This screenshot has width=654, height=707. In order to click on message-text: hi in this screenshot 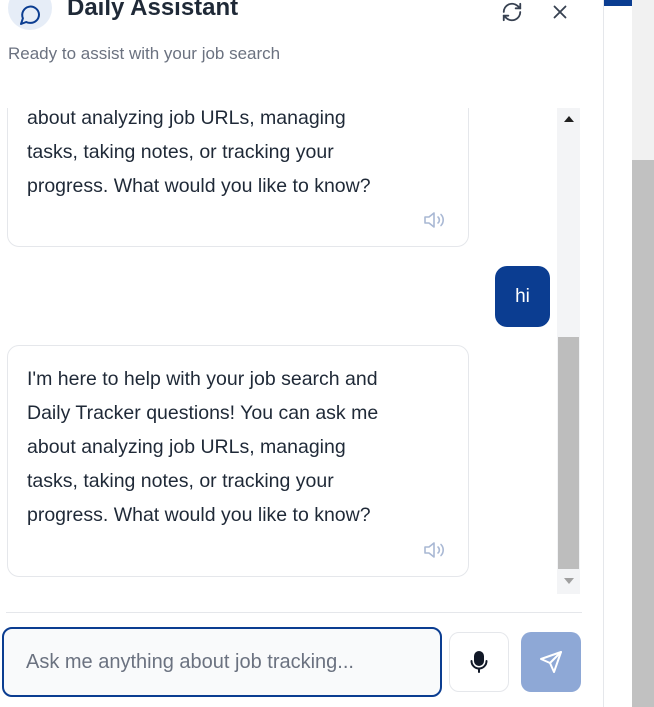, I will do `click(522, 296)`.